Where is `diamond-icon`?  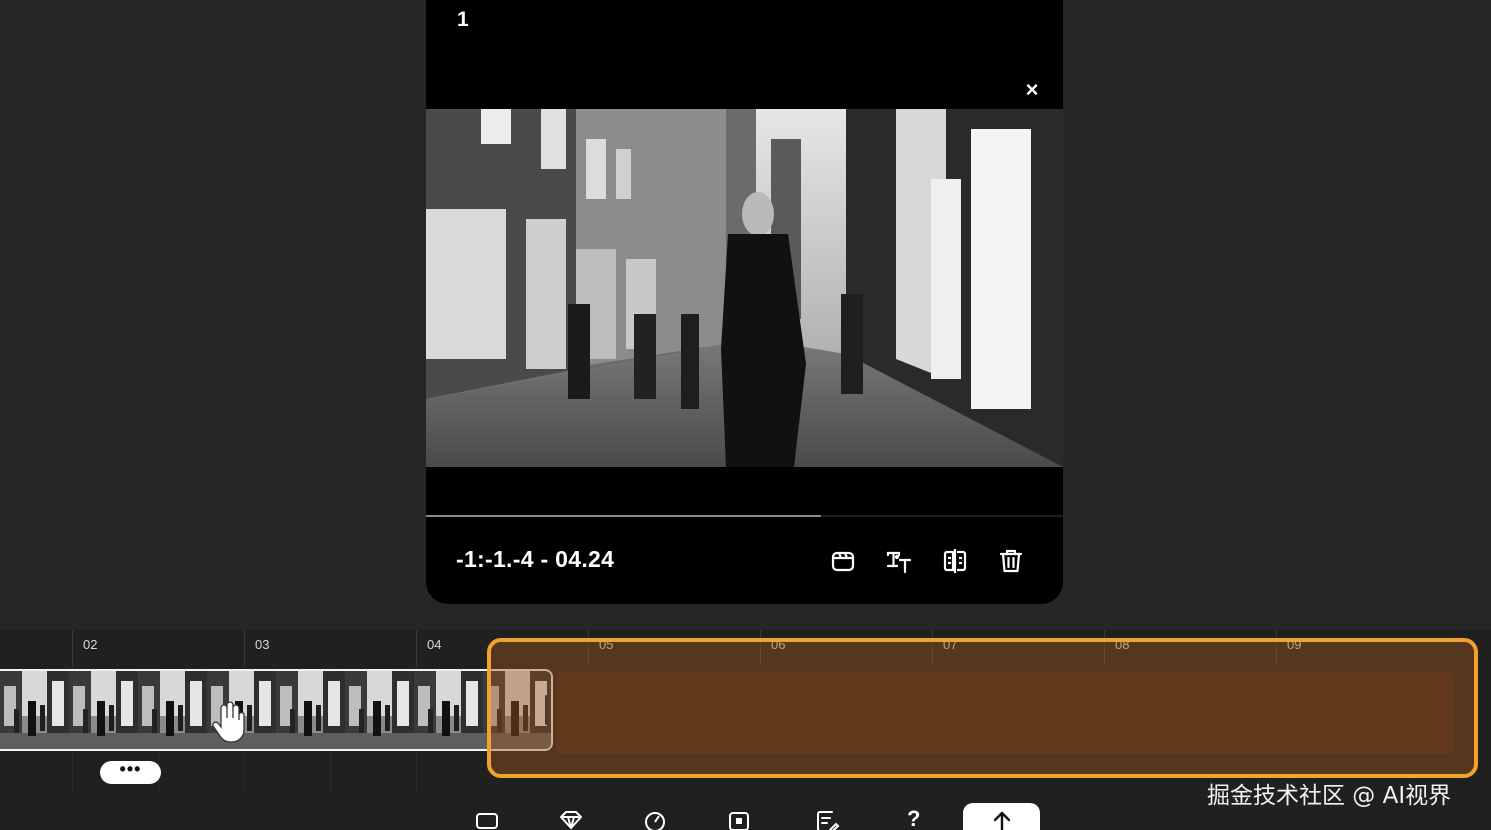
diamond-icon is located at coordinates (571, 819).